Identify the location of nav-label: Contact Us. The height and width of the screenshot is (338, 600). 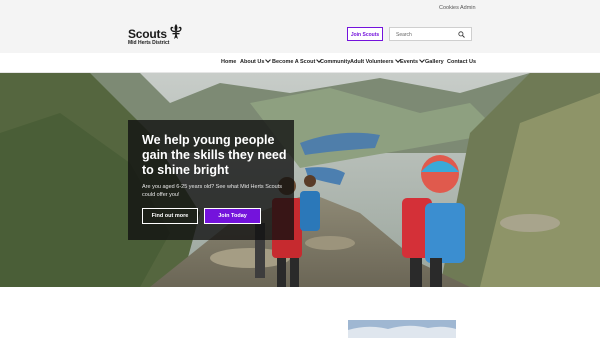
(462, 62).